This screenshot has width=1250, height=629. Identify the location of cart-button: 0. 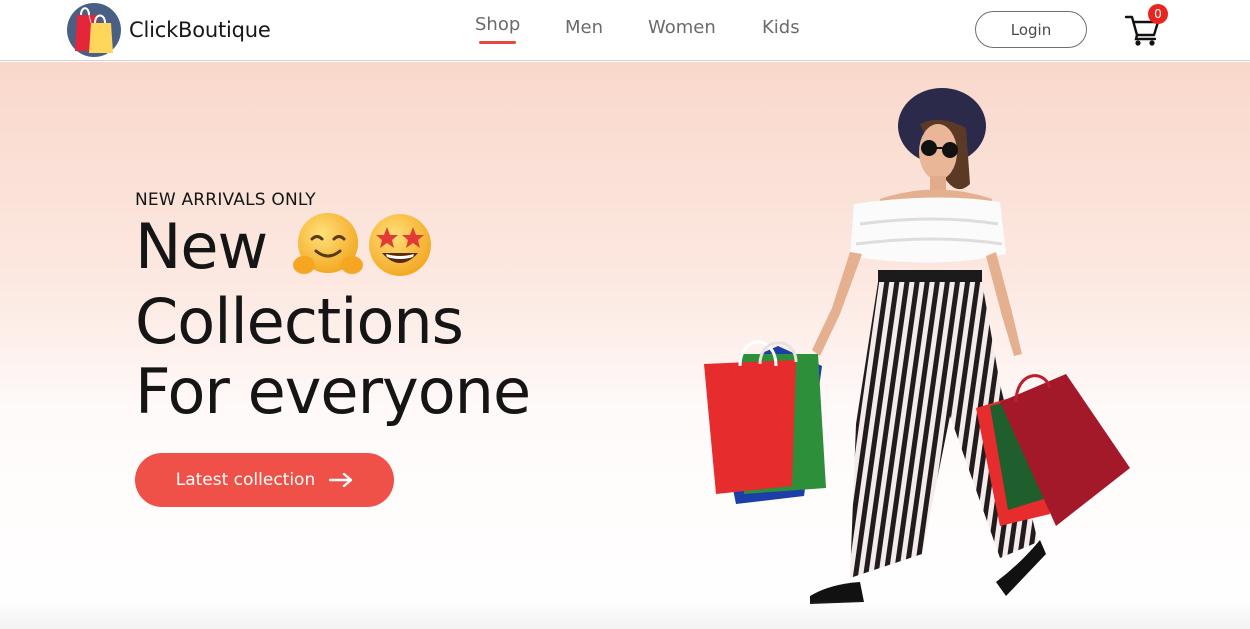
(1147, 26).